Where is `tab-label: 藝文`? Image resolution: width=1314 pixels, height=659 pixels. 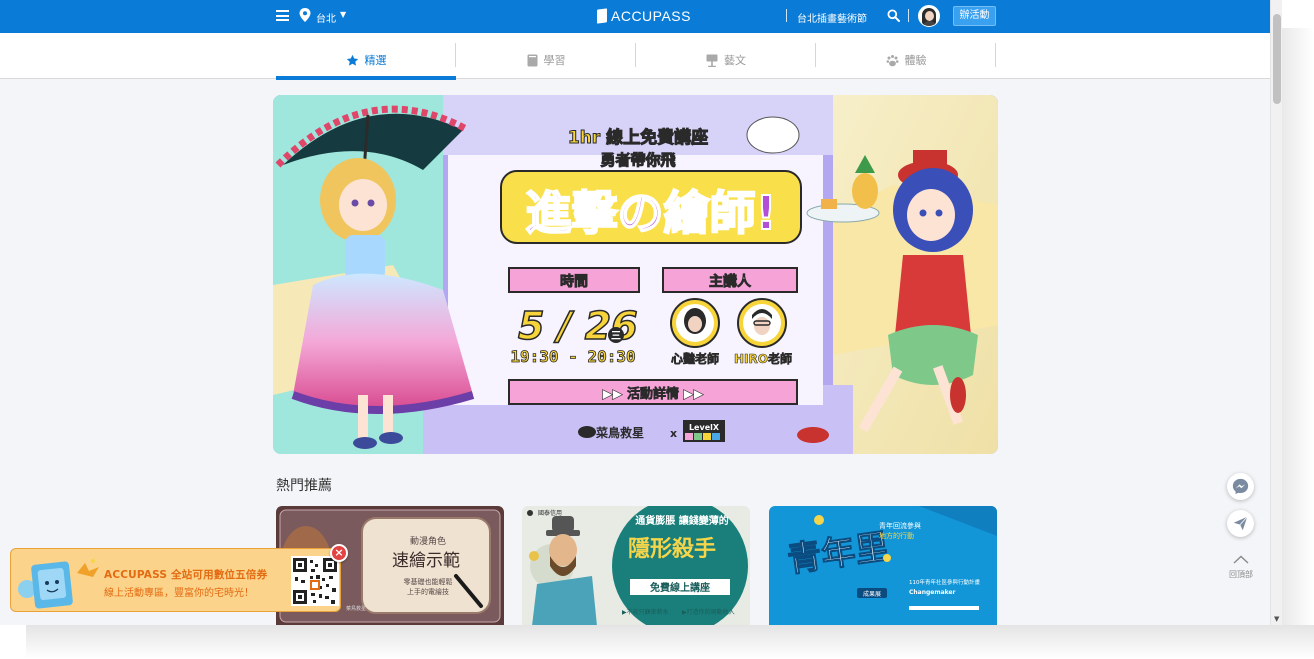 tab-label: 藝文 is located at coordinates (735, 60).